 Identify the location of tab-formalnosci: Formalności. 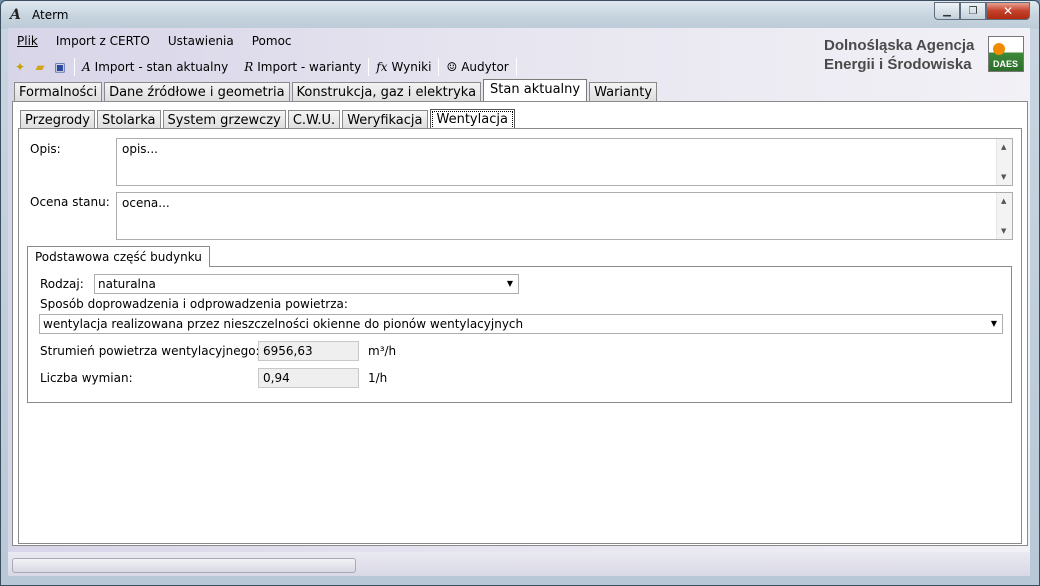
(58, 92).